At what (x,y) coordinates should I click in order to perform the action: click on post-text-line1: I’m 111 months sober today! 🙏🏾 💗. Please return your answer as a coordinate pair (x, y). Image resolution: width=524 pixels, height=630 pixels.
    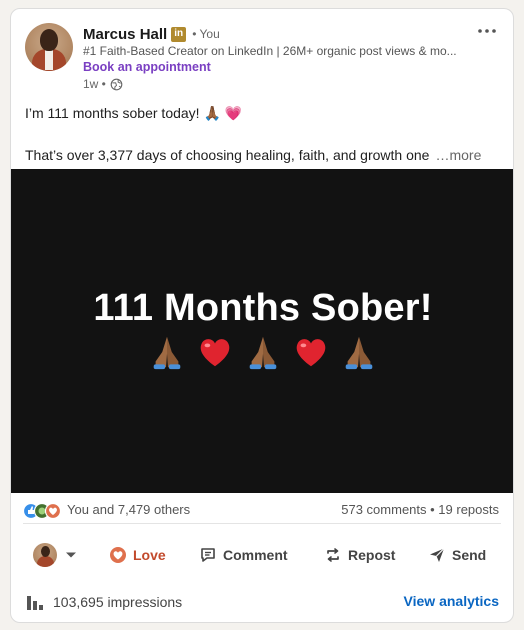
    Looking at the image, I should click on (134, 113).